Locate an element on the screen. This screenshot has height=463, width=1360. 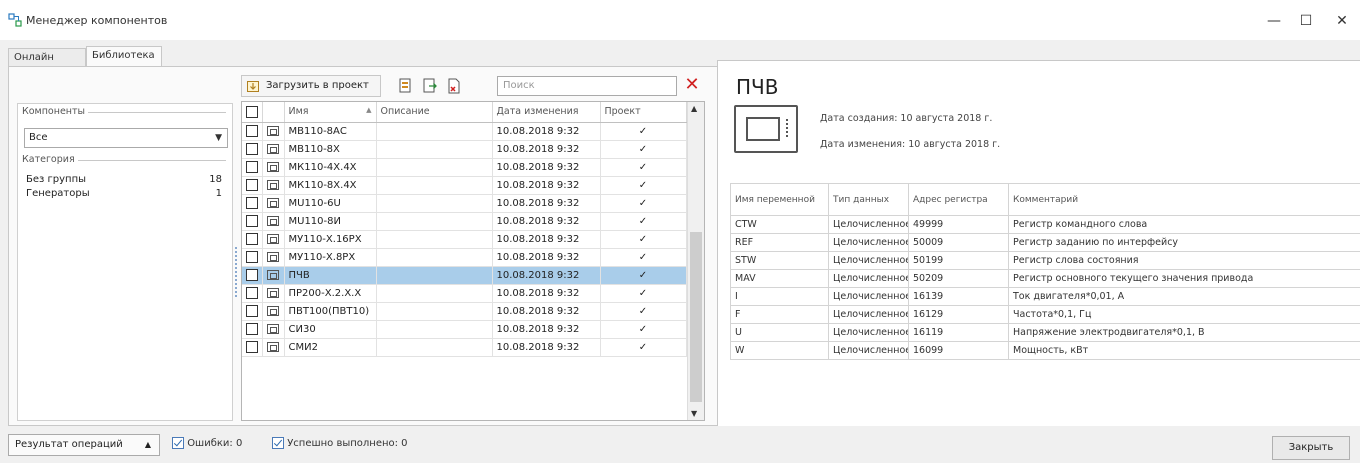
component-name: ПЧВ is located at coordinates (330, 275).